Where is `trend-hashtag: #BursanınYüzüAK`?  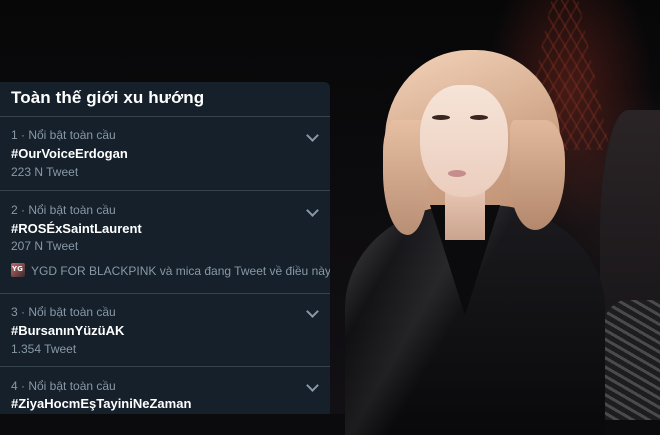
trend-hashtag: #BursanınYüzüAK is located at coordinates (67, 330).